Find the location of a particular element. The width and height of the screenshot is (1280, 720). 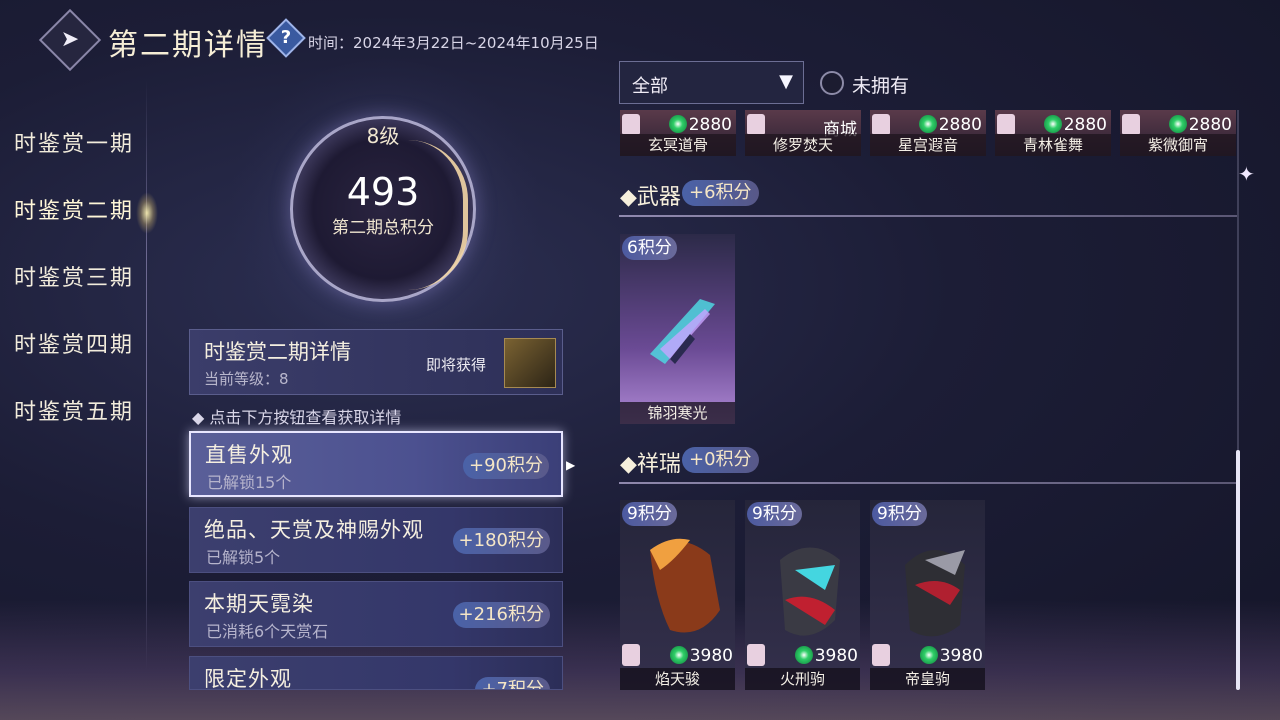

category-points: +7积分 is located at coordinates (512, 683).